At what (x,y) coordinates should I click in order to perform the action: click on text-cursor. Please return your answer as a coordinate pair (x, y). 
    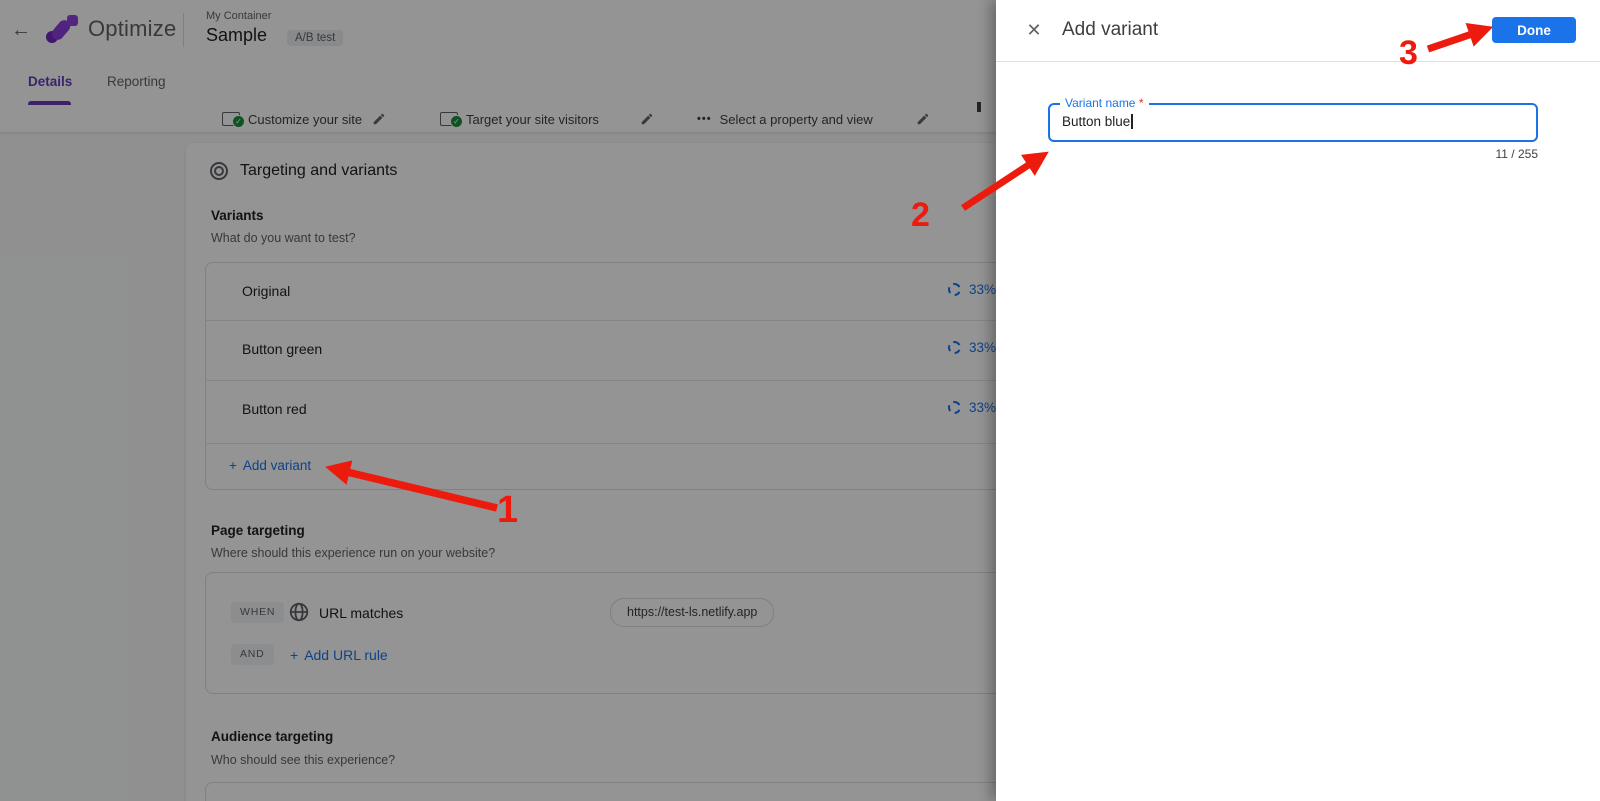
    Looking at the image, I should click on (1132, 121).